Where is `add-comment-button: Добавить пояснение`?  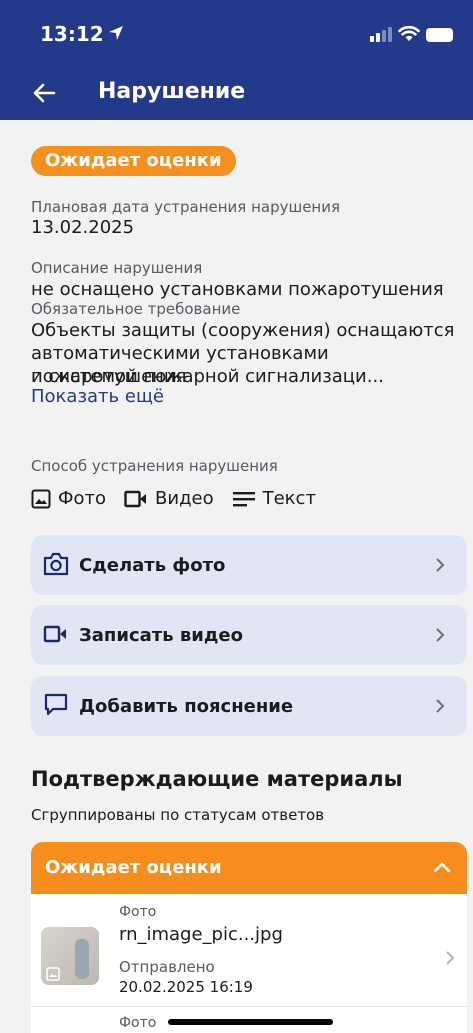 add-comment-button: Добавить пояснение is located at coordinates (249, 706).